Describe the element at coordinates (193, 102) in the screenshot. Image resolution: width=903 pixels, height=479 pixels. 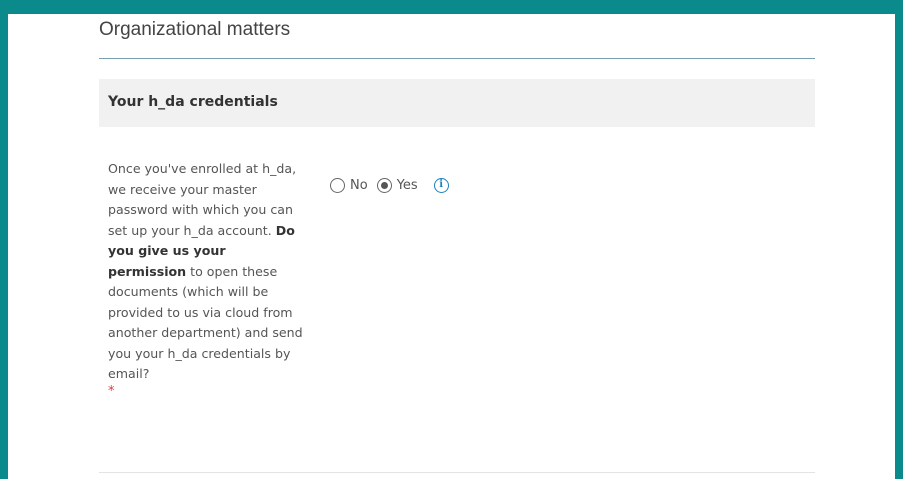
I see `subsection-title: Your h_da credentials` at that location.